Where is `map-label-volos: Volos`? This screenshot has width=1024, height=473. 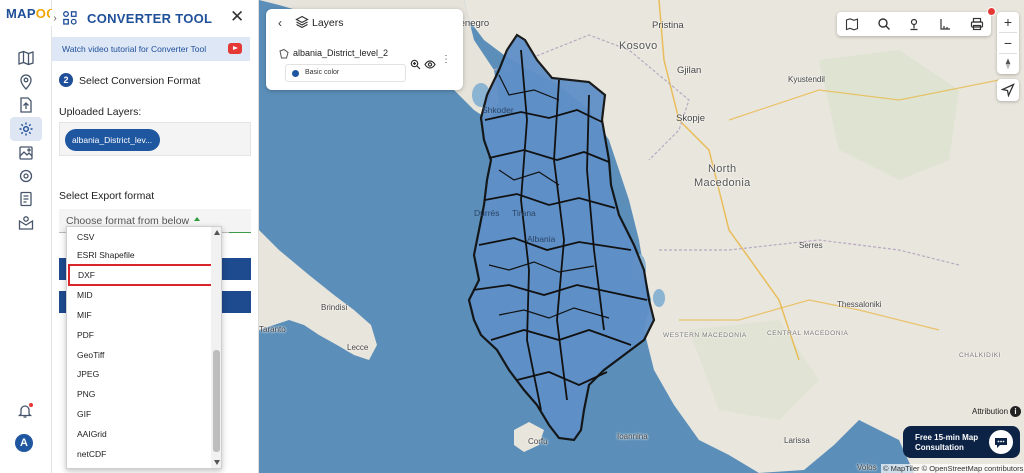 map-label-volos: Volos is located at coordinates (867, 467).